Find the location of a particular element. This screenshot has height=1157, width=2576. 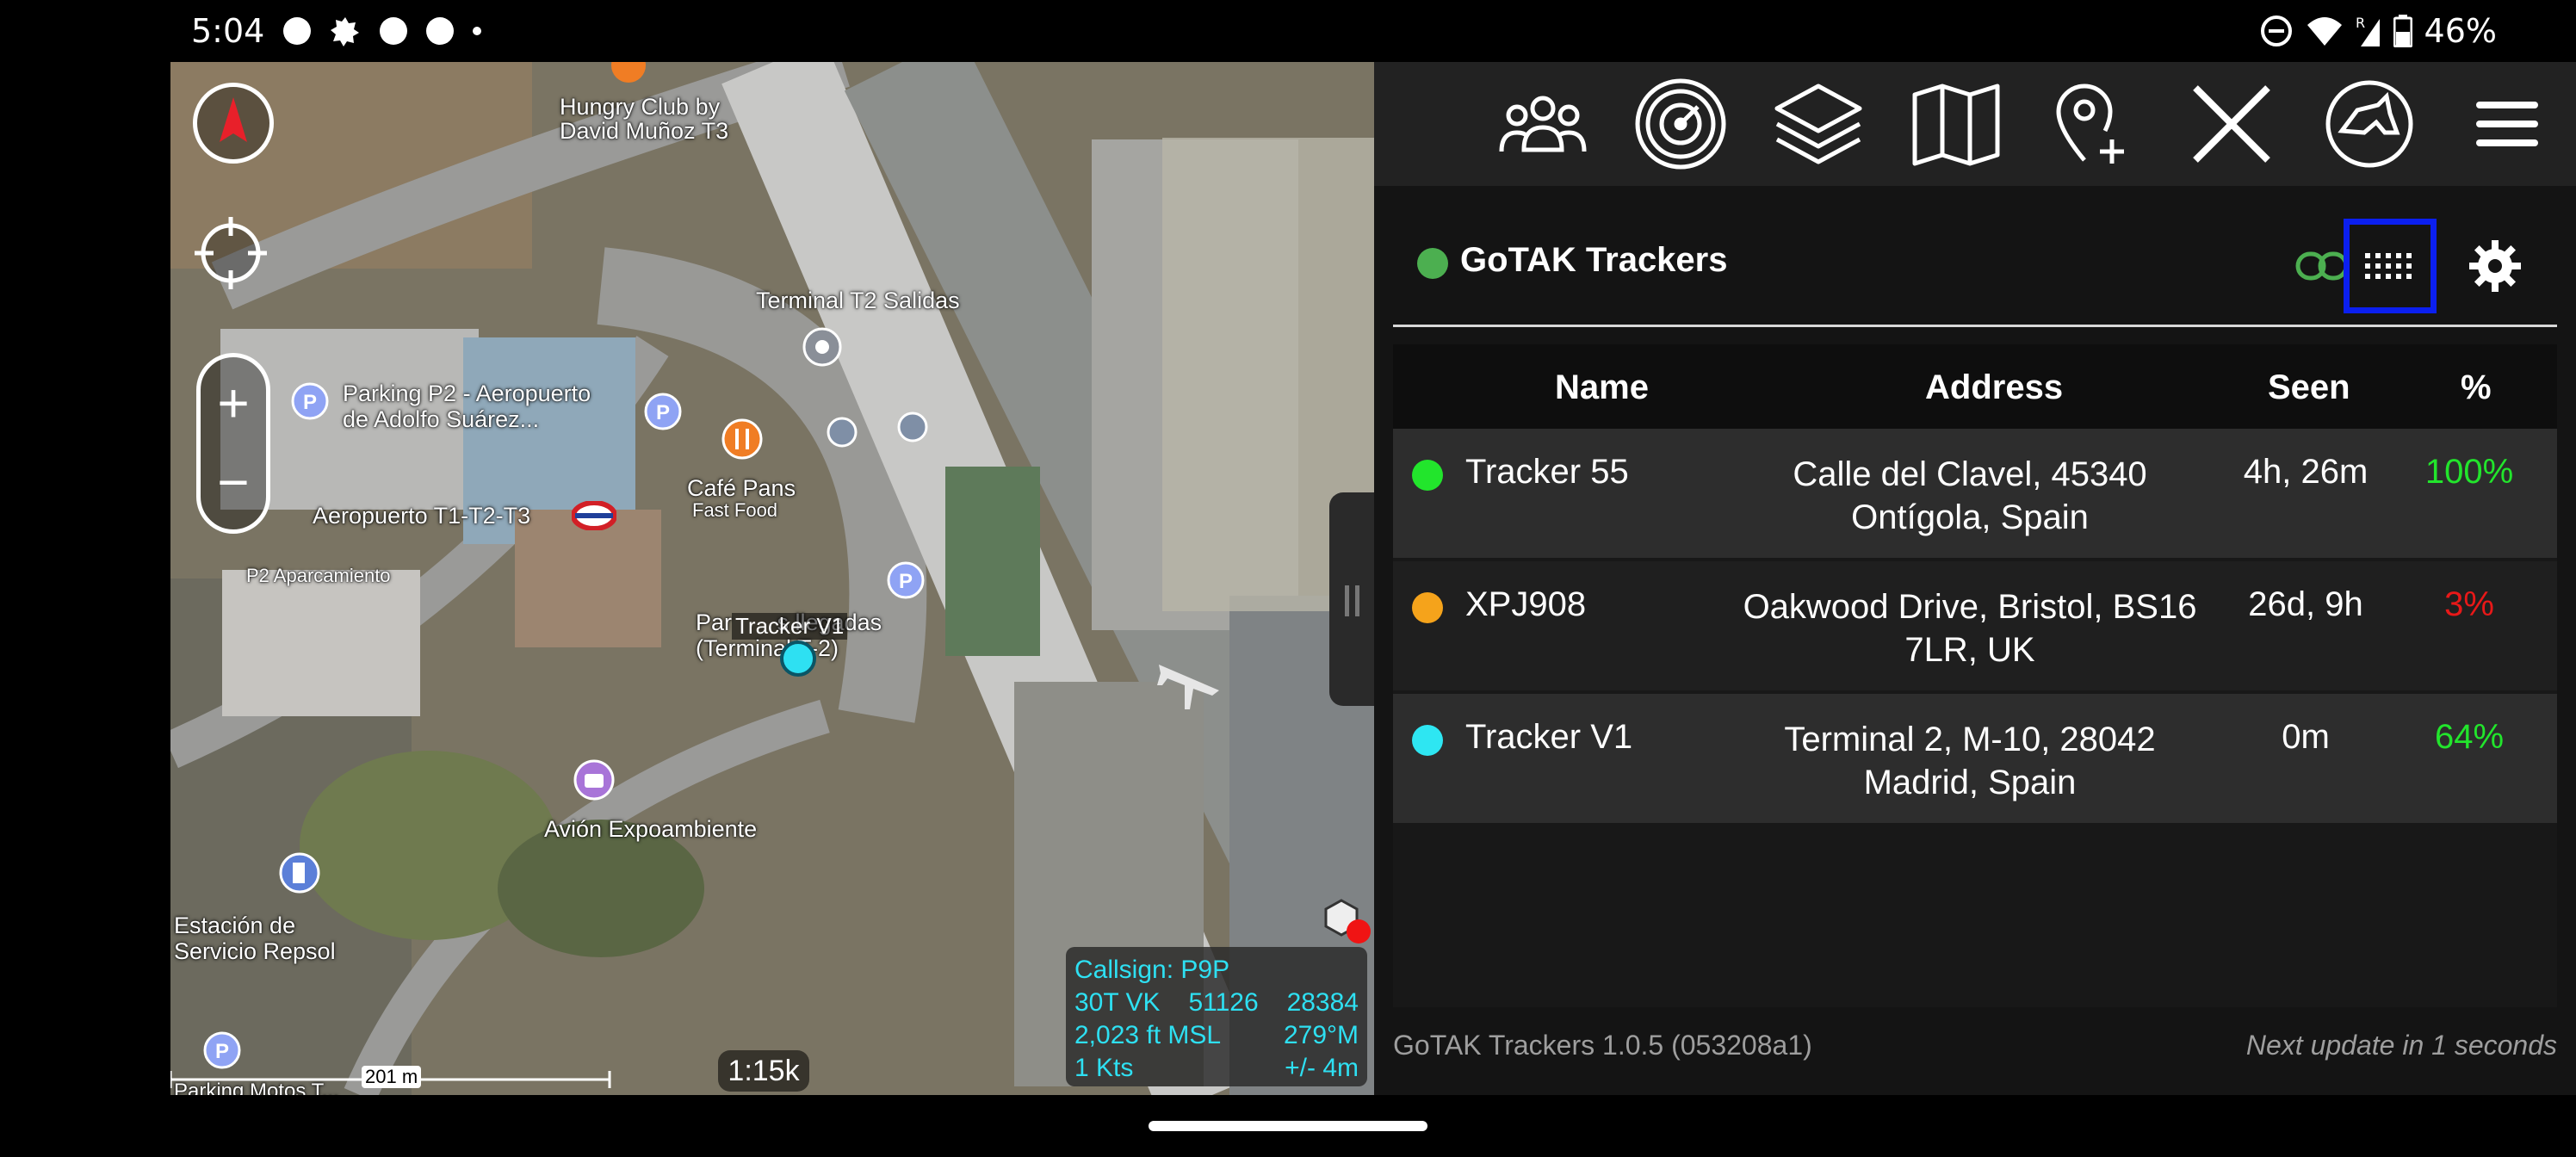

panel-resize-handle is located at coordinates (1352, 599).